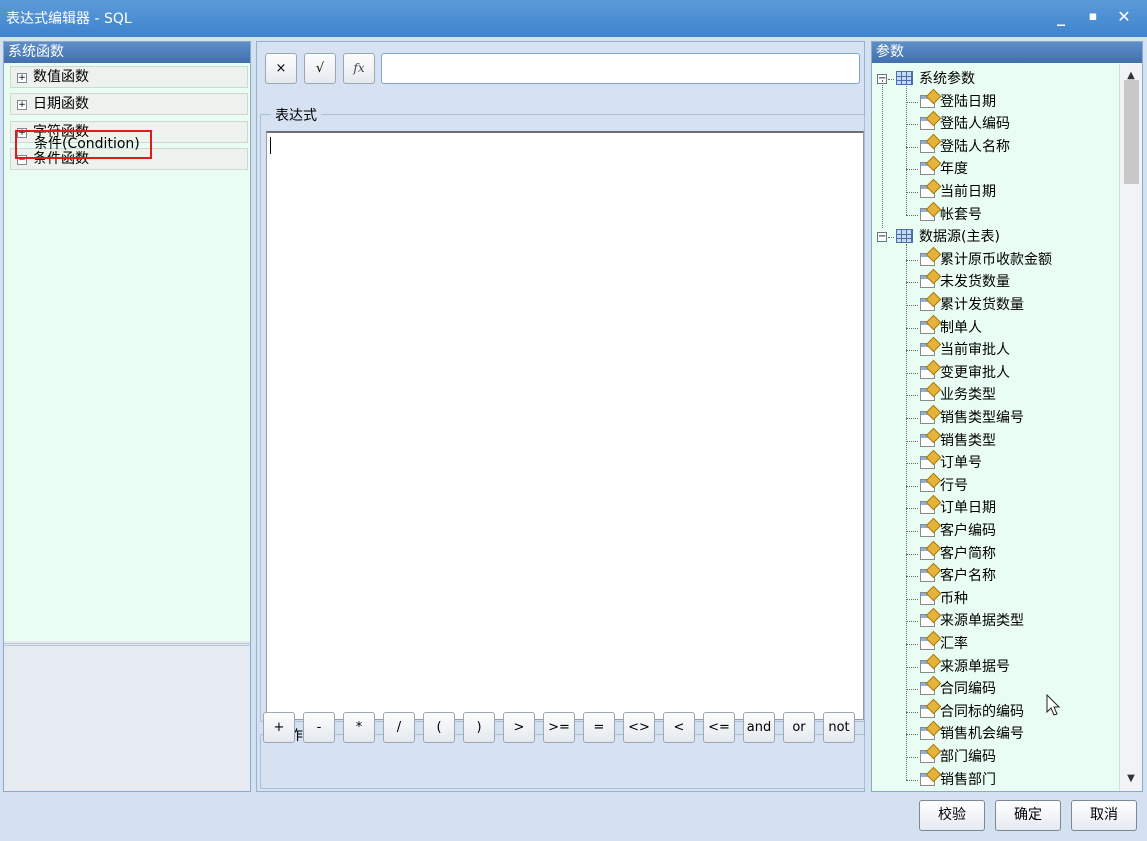 The width and height of the screenshot is (1147, 841). I want to click on table-icon, so click(904, 78).